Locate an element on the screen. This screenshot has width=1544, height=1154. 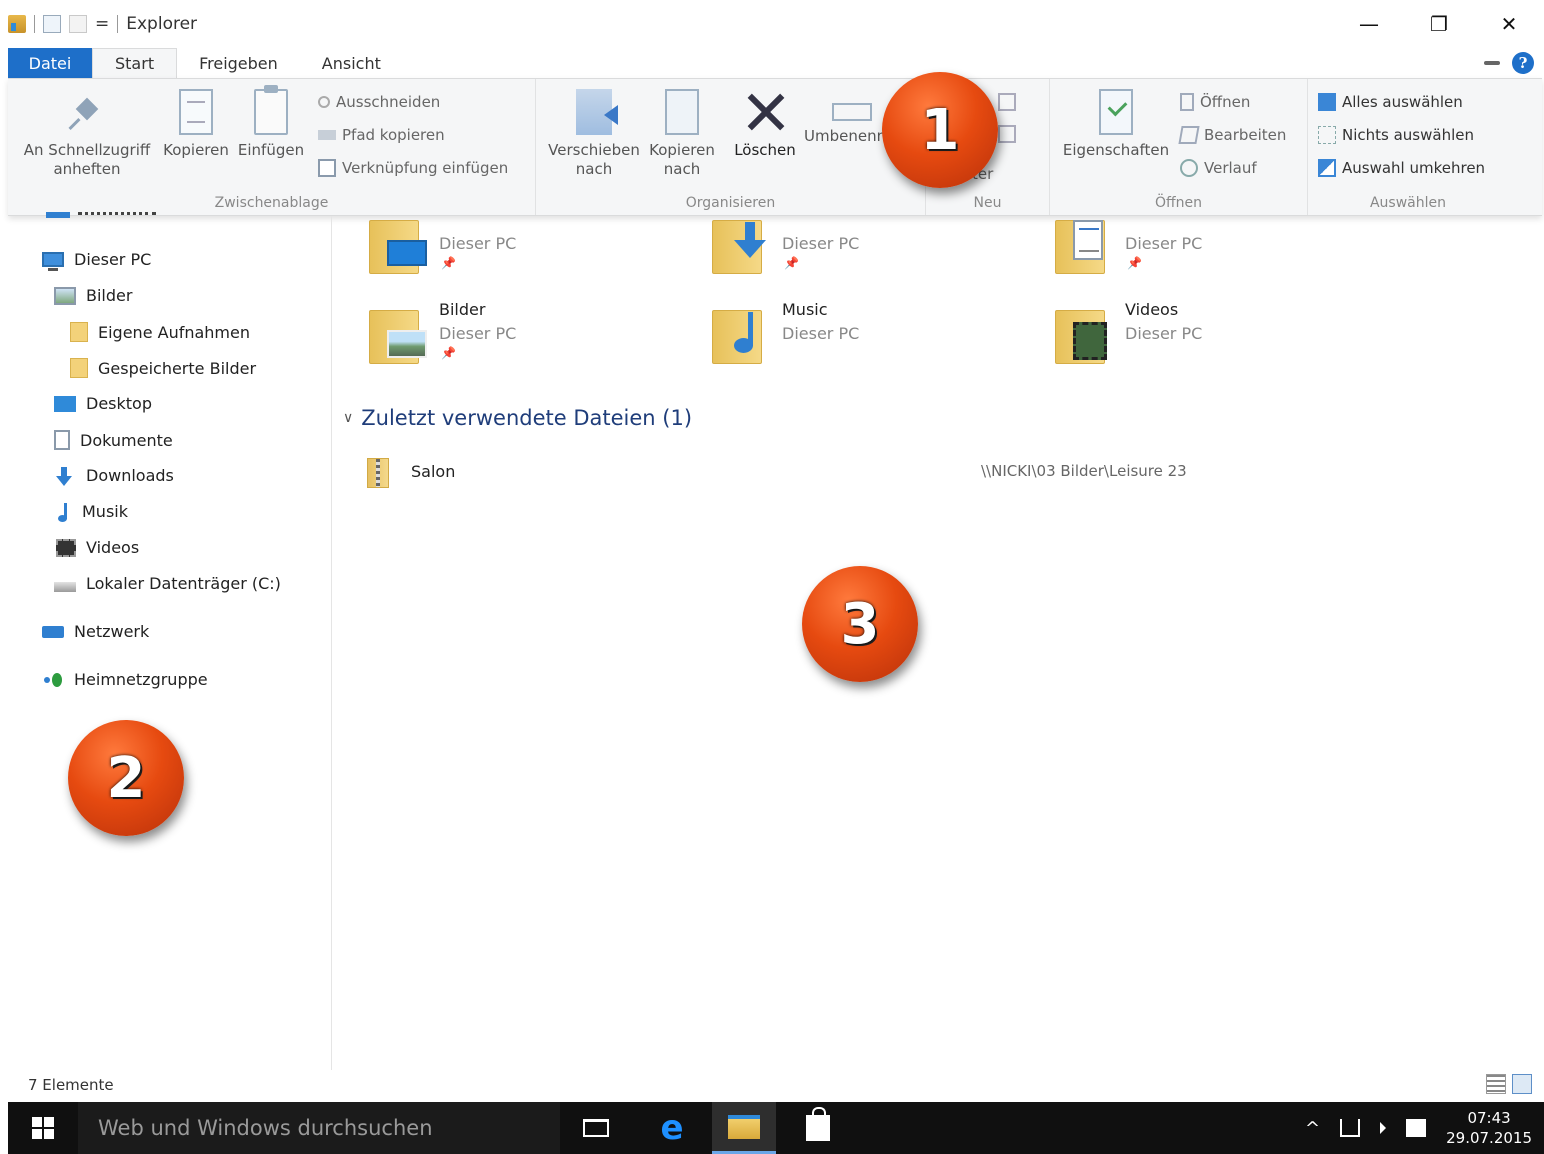
videos-folder-icon is located at coordinates (1085, 336).